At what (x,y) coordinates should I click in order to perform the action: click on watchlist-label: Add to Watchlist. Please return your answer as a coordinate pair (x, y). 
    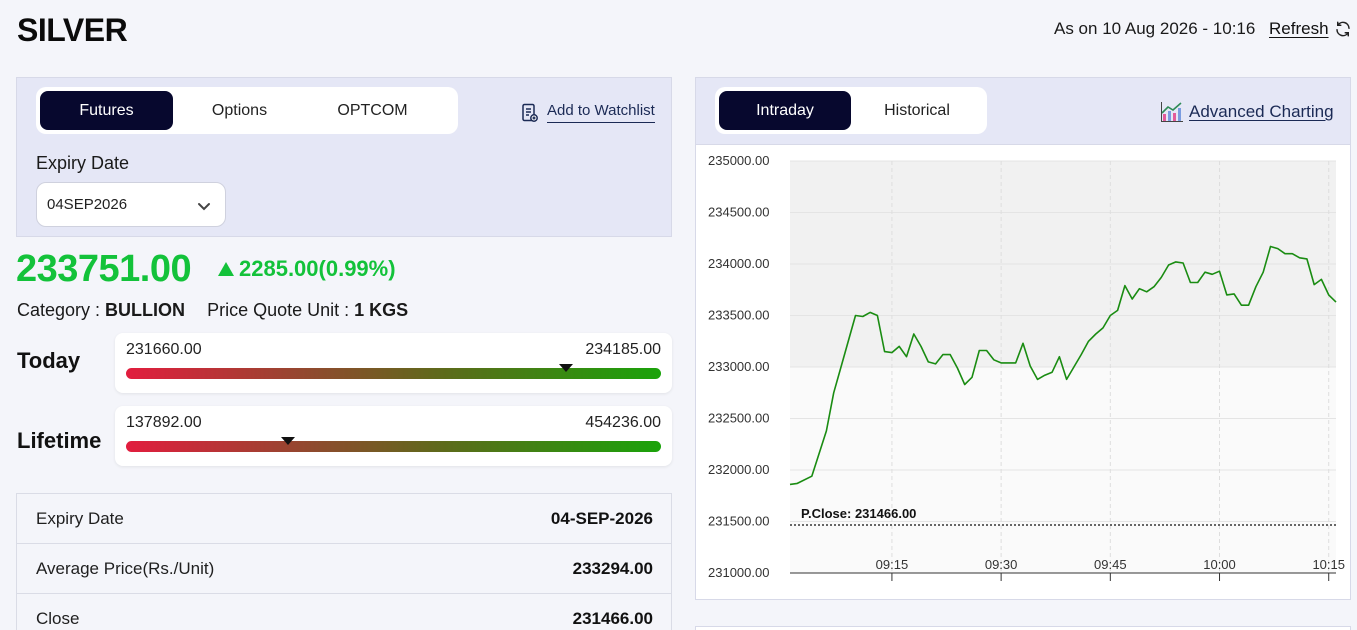
    Looking at the image, I should click on (601, 112).